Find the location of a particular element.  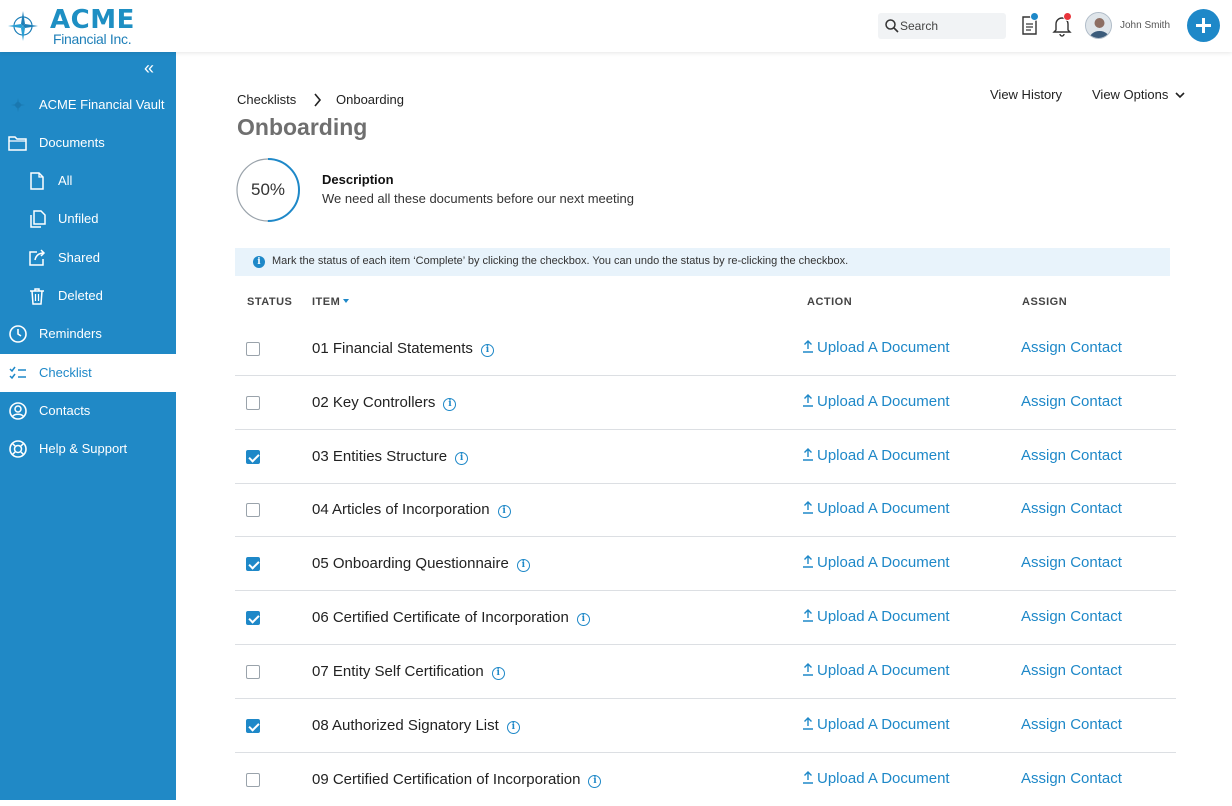

acme-logo: ACME Financial Inc. is located at coordinates (71, 26).